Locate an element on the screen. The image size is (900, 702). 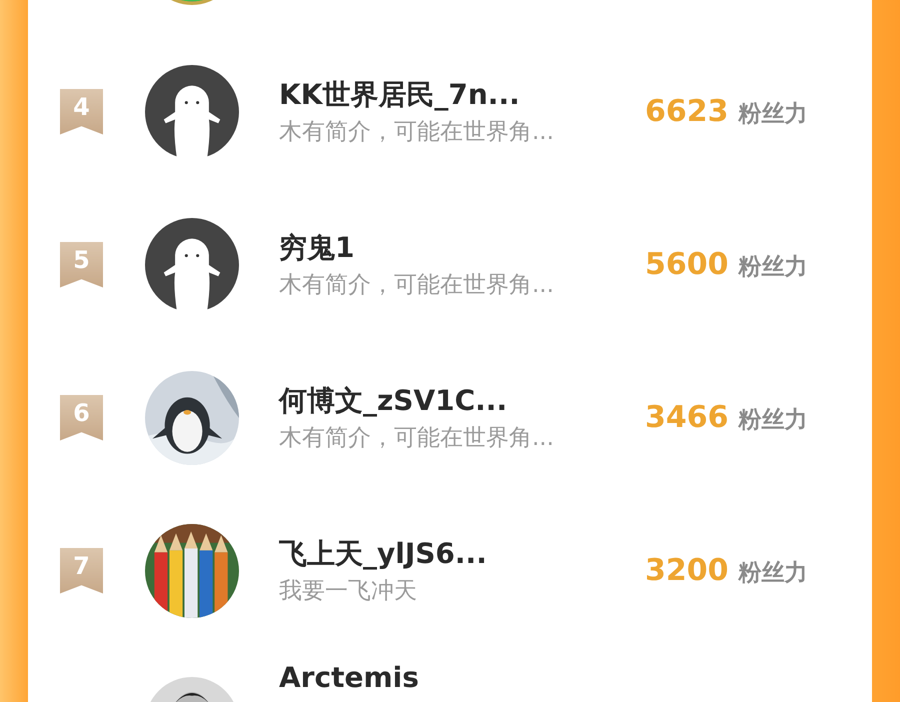
user-bio: 我要一飞冲天 is located at coordinates (348, 591).